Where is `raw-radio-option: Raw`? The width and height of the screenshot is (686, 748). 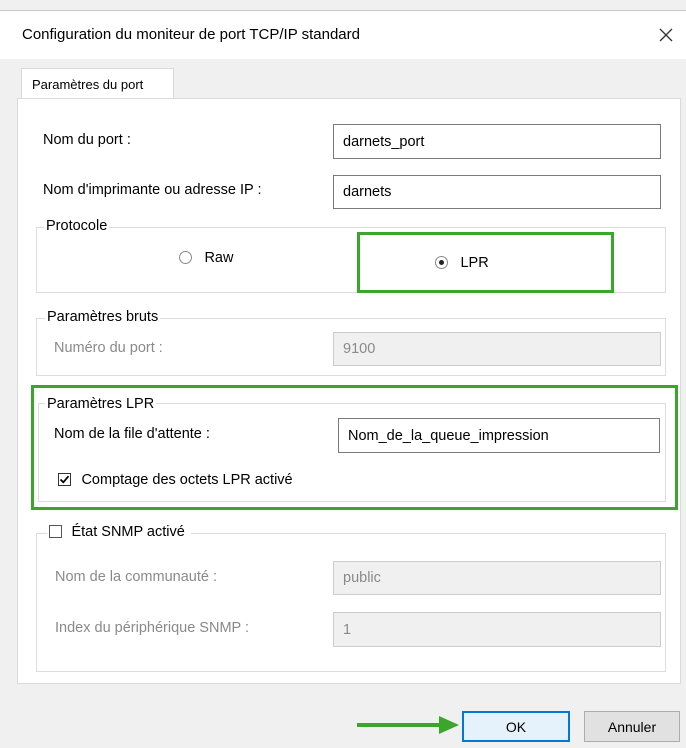
raw-radio-option: Raw is located at coordinates (206, 258).